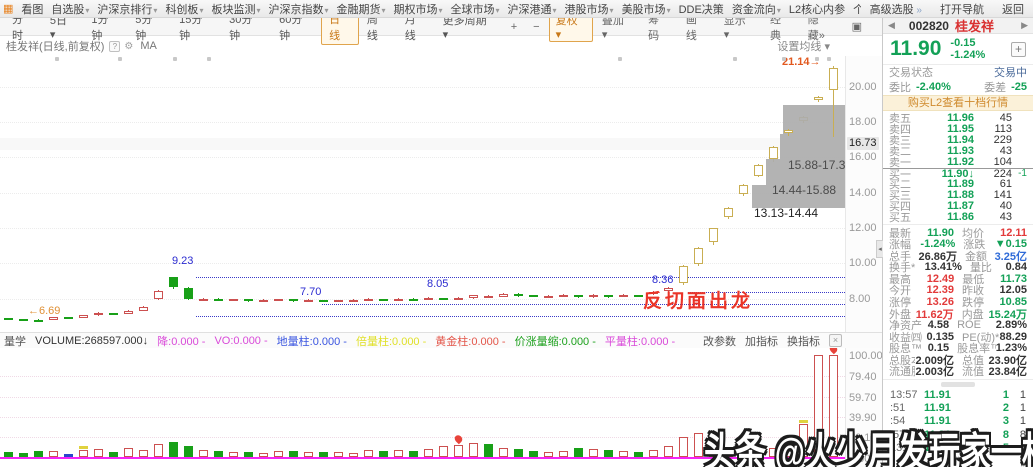  I want to click on volume-gridline, so click(422, 437).